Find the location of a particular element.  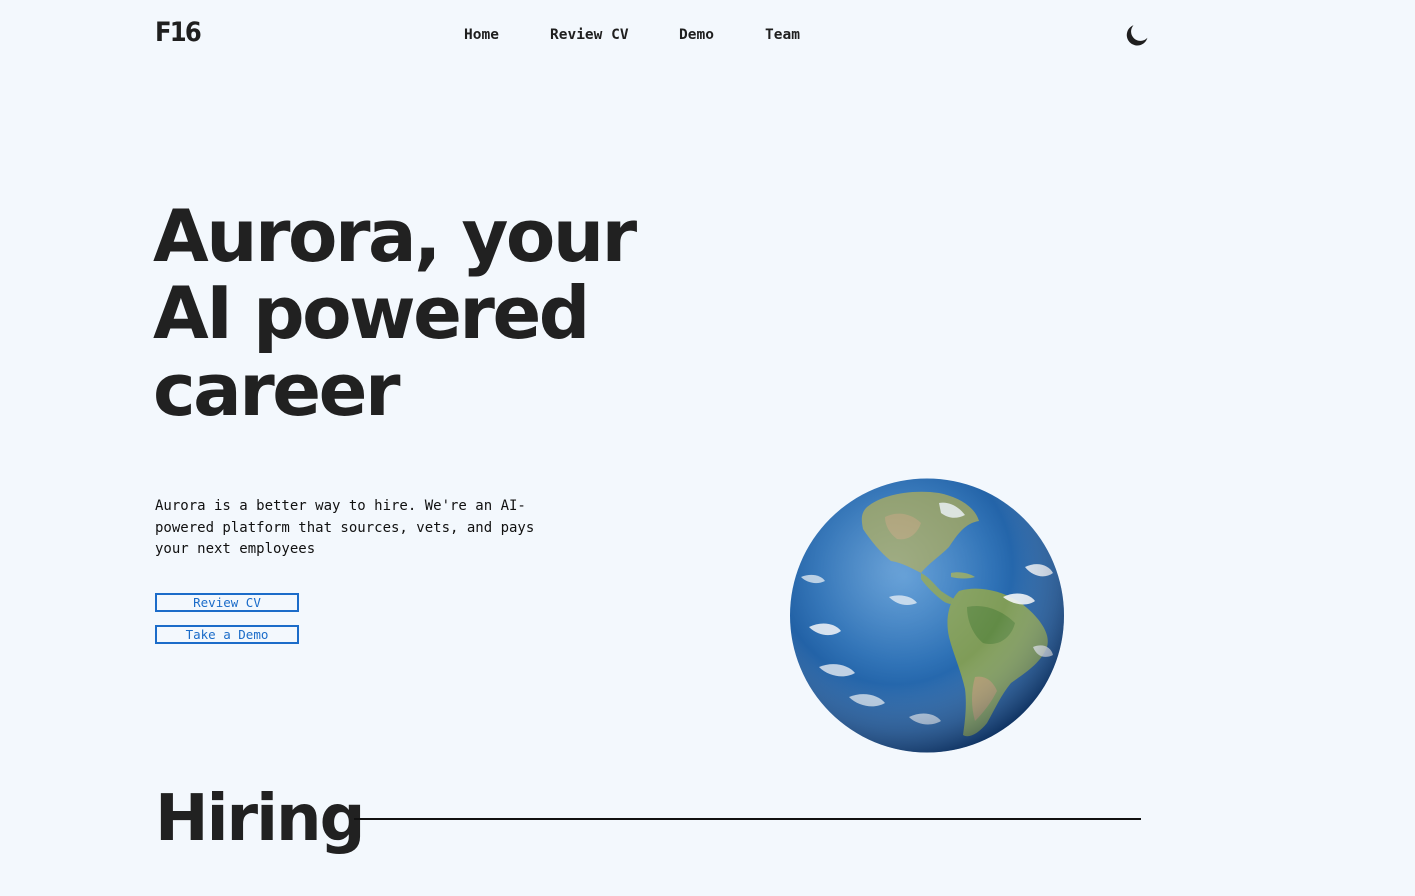

theme-toggle-button is located at coordinates (1137, 35).